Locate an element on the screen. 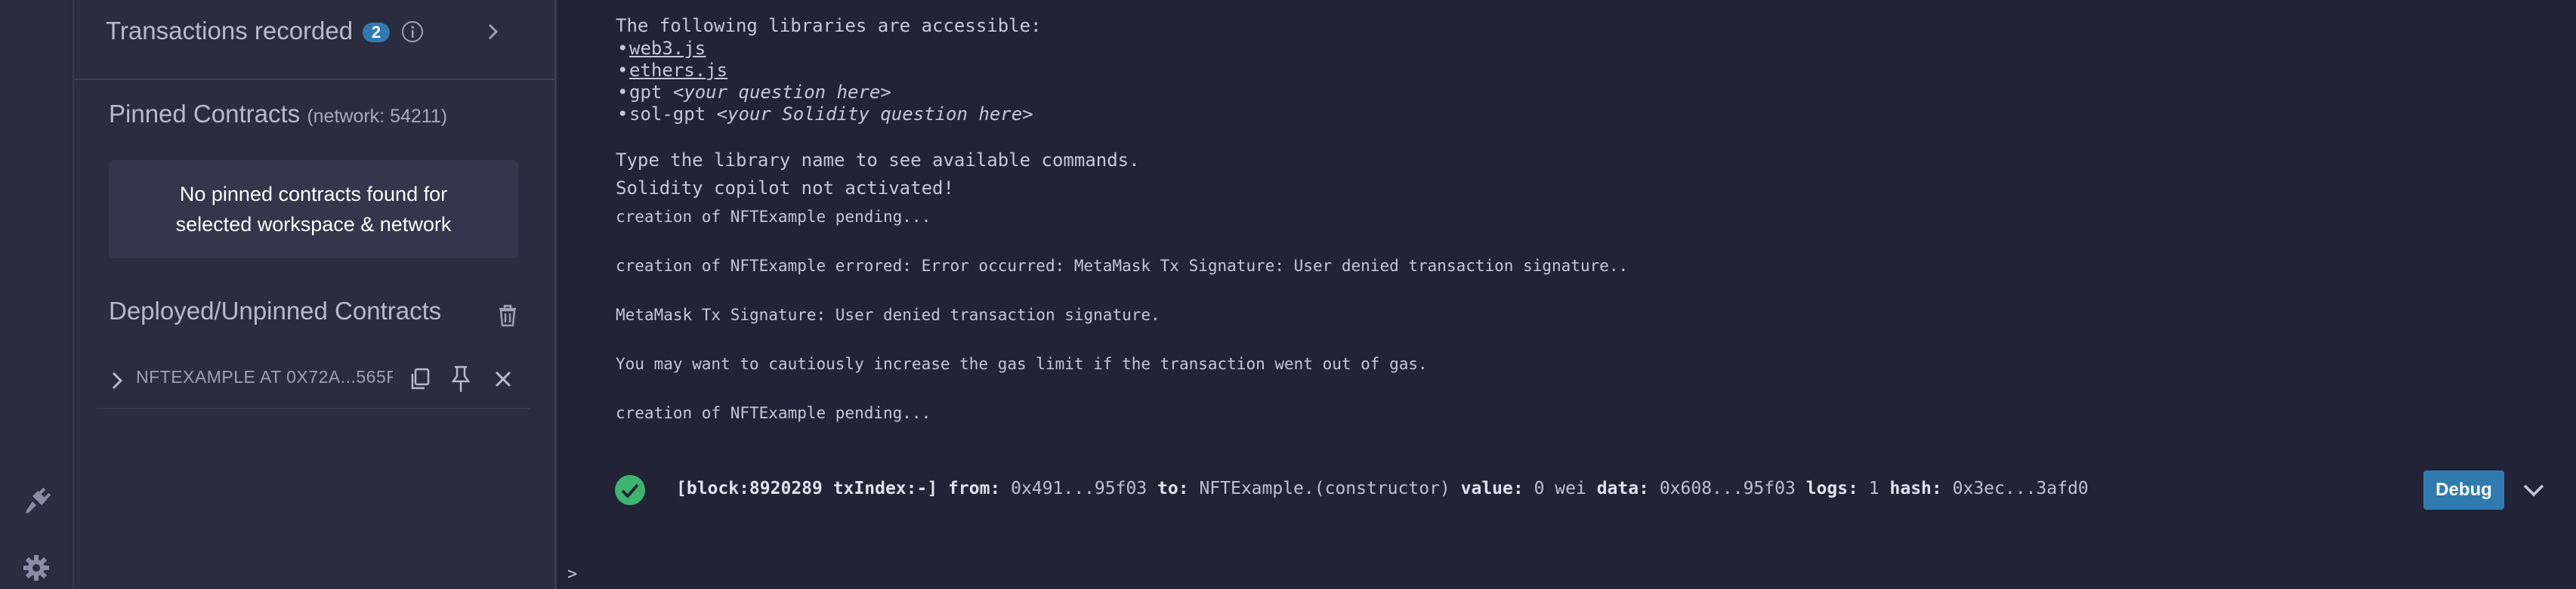 The height and width of the screenshot is (589, 2576). plug-icon is located at coordinates (36, 501).